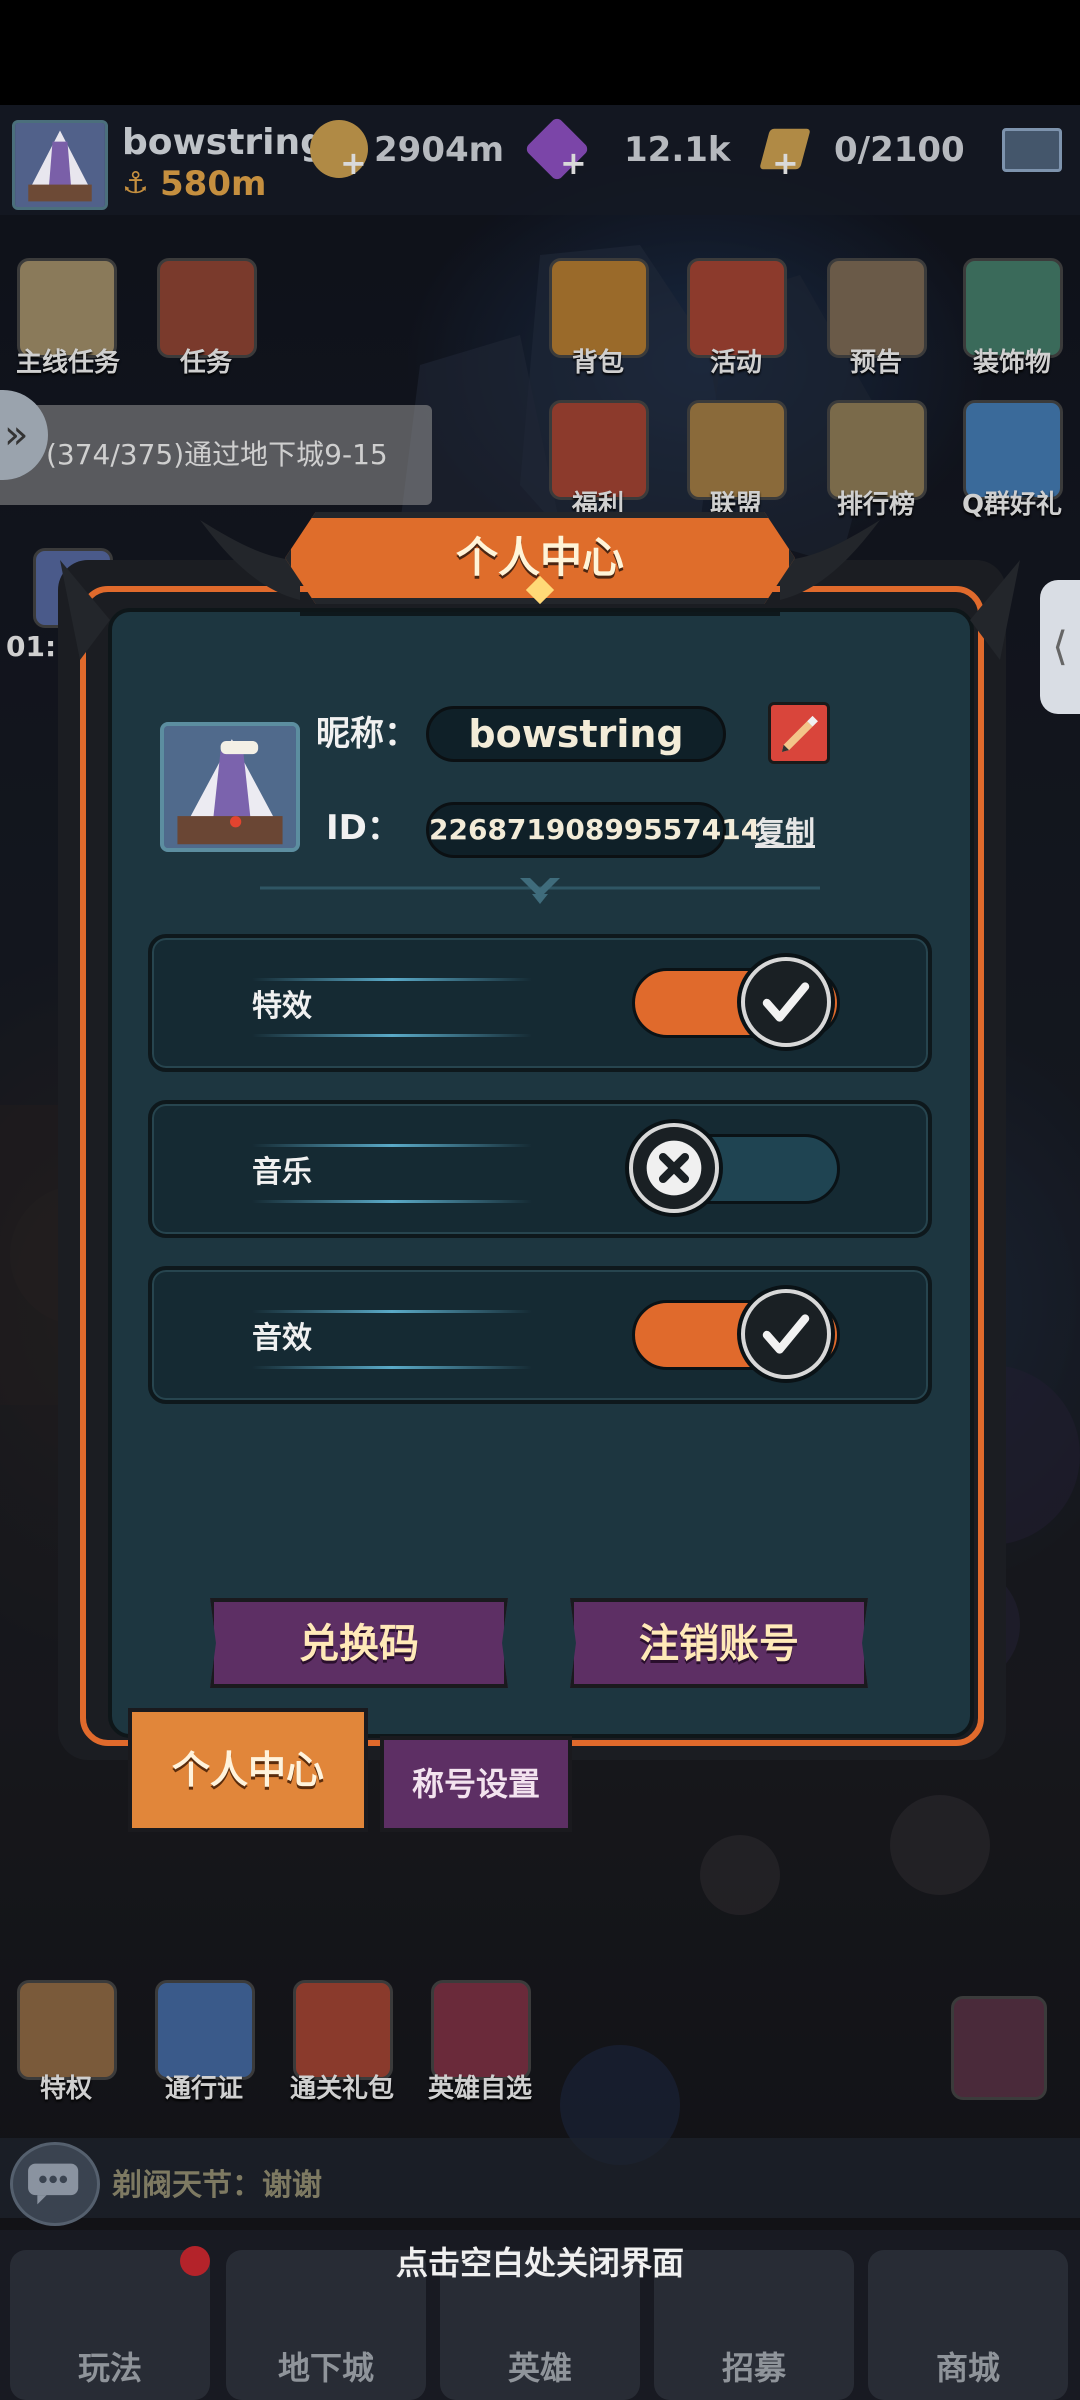  Describe the element at coordinates (476, 1784) in the screenshot. I see `tab-title-settings: 称号设置` at that location.